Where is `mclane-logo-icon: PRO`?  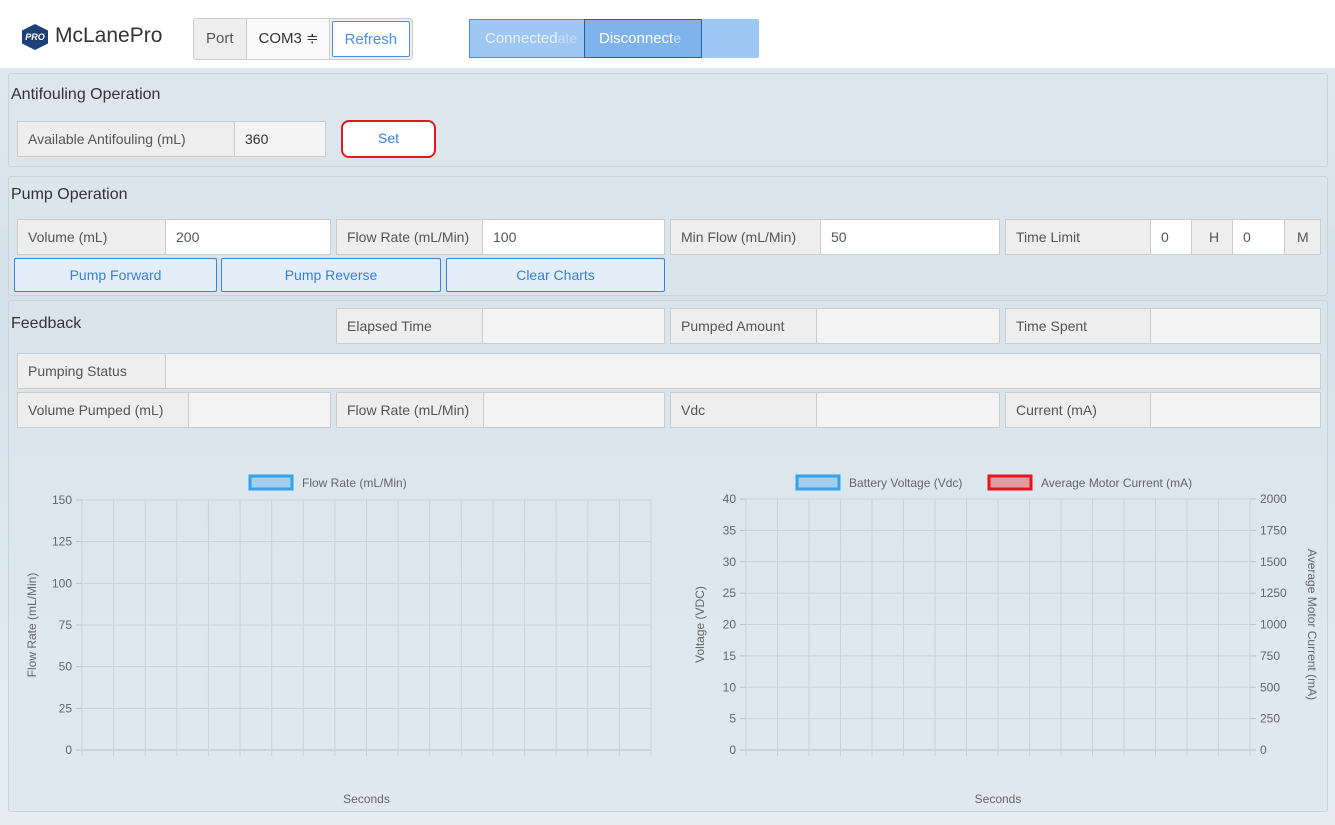
mclane-logo-icon: PRO is located at coordinates (35, 37).